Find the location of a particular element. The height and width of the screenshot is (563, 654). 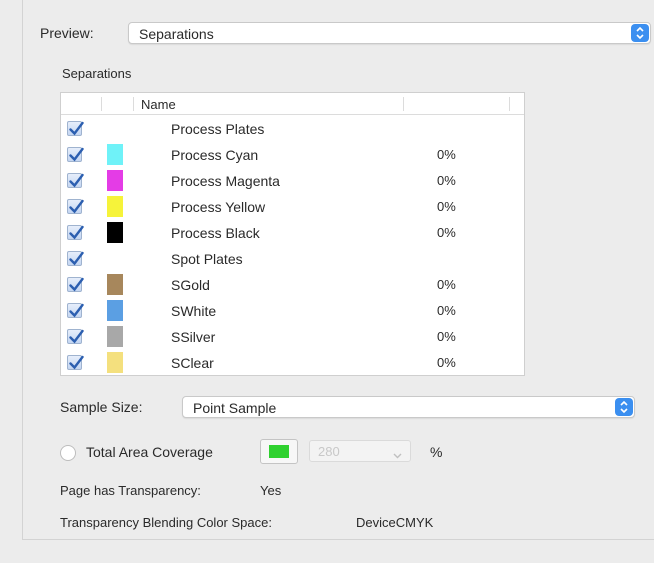

total-area-coverage-label: Total Area Coverage is located at coordinates (149, 452).